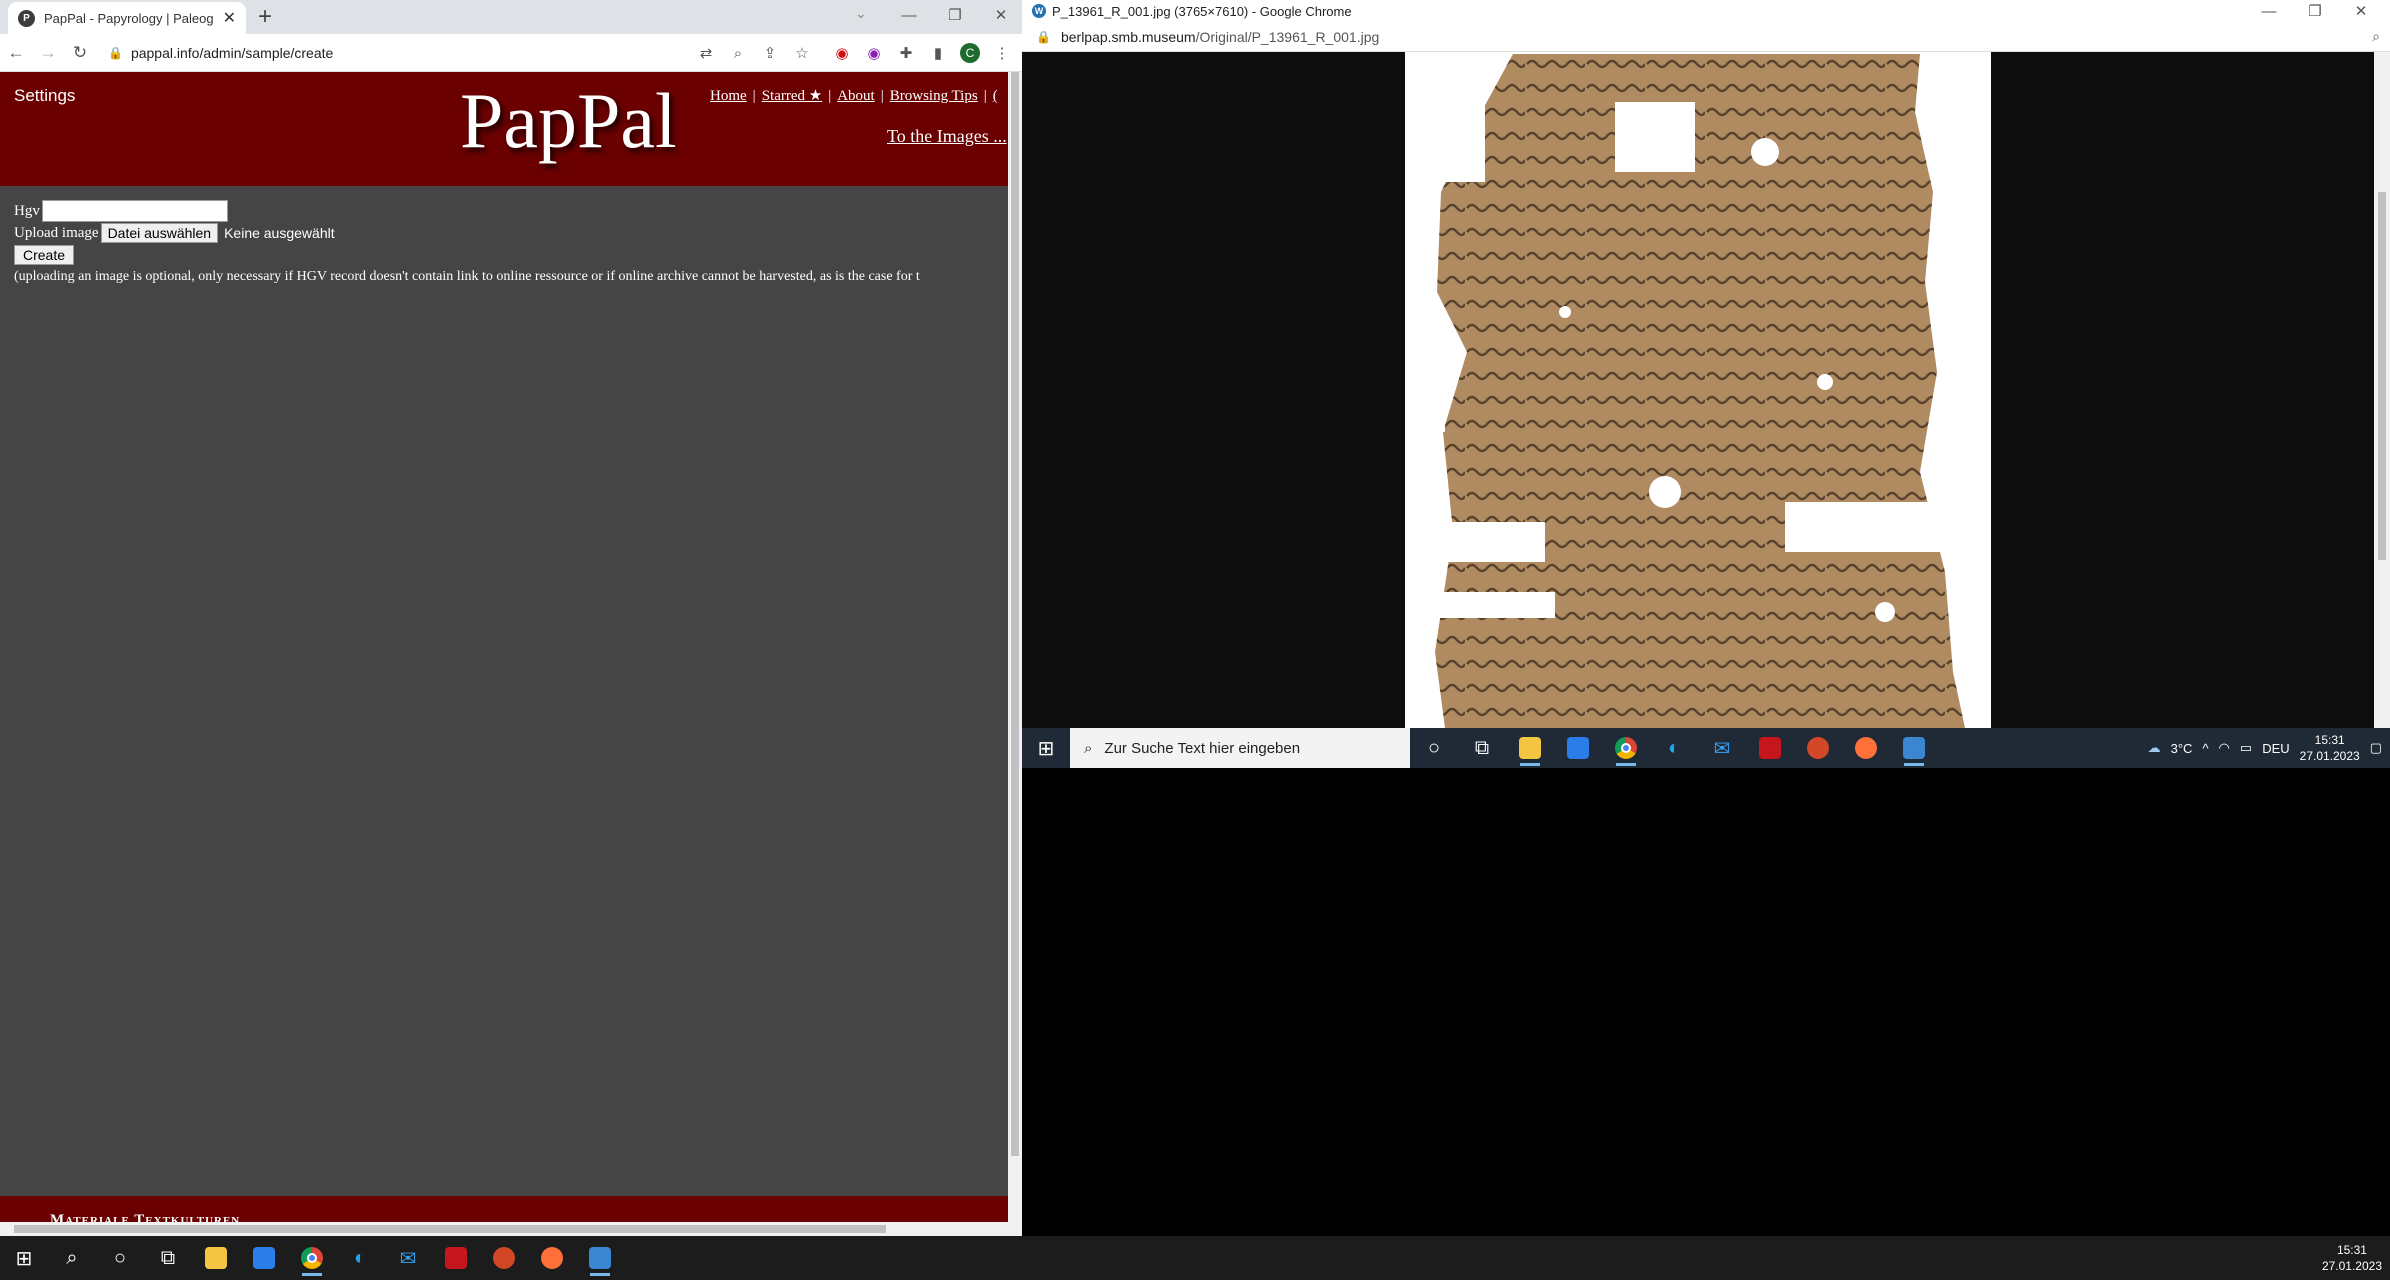 This screenshot has width=2390, height=1280. I want to click on nav-about: About, so click(856, 96).